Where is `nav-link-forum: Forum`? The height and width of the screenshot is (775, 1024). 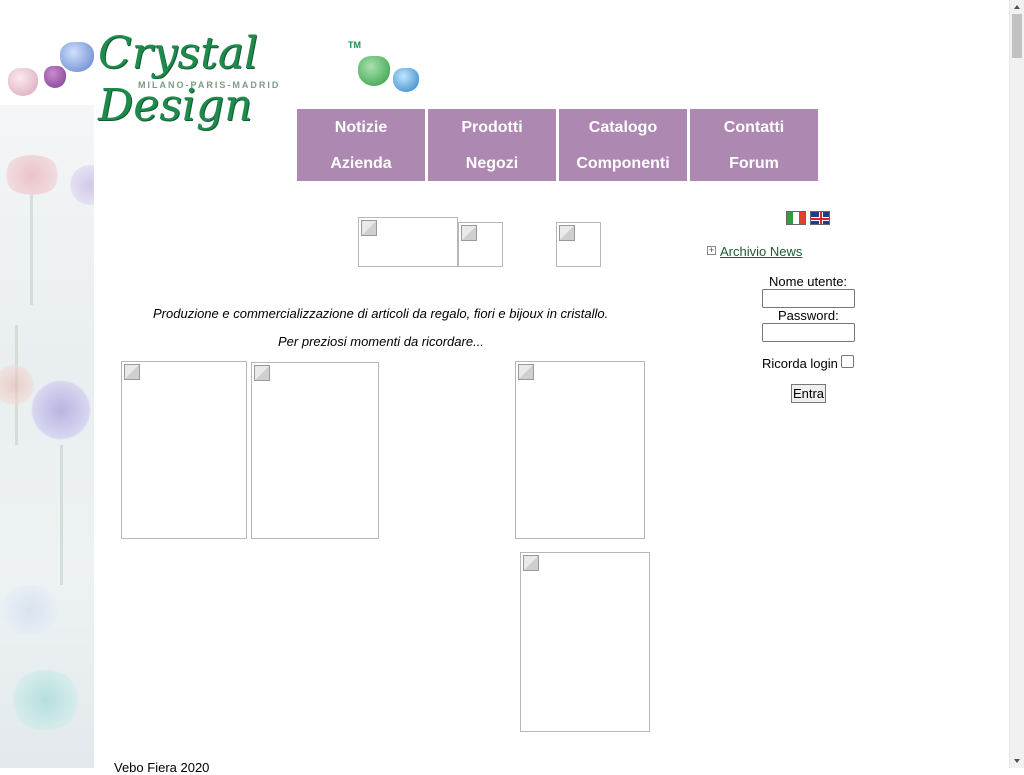
nav-link-forum: Forum is located at coordinates (754, 164).